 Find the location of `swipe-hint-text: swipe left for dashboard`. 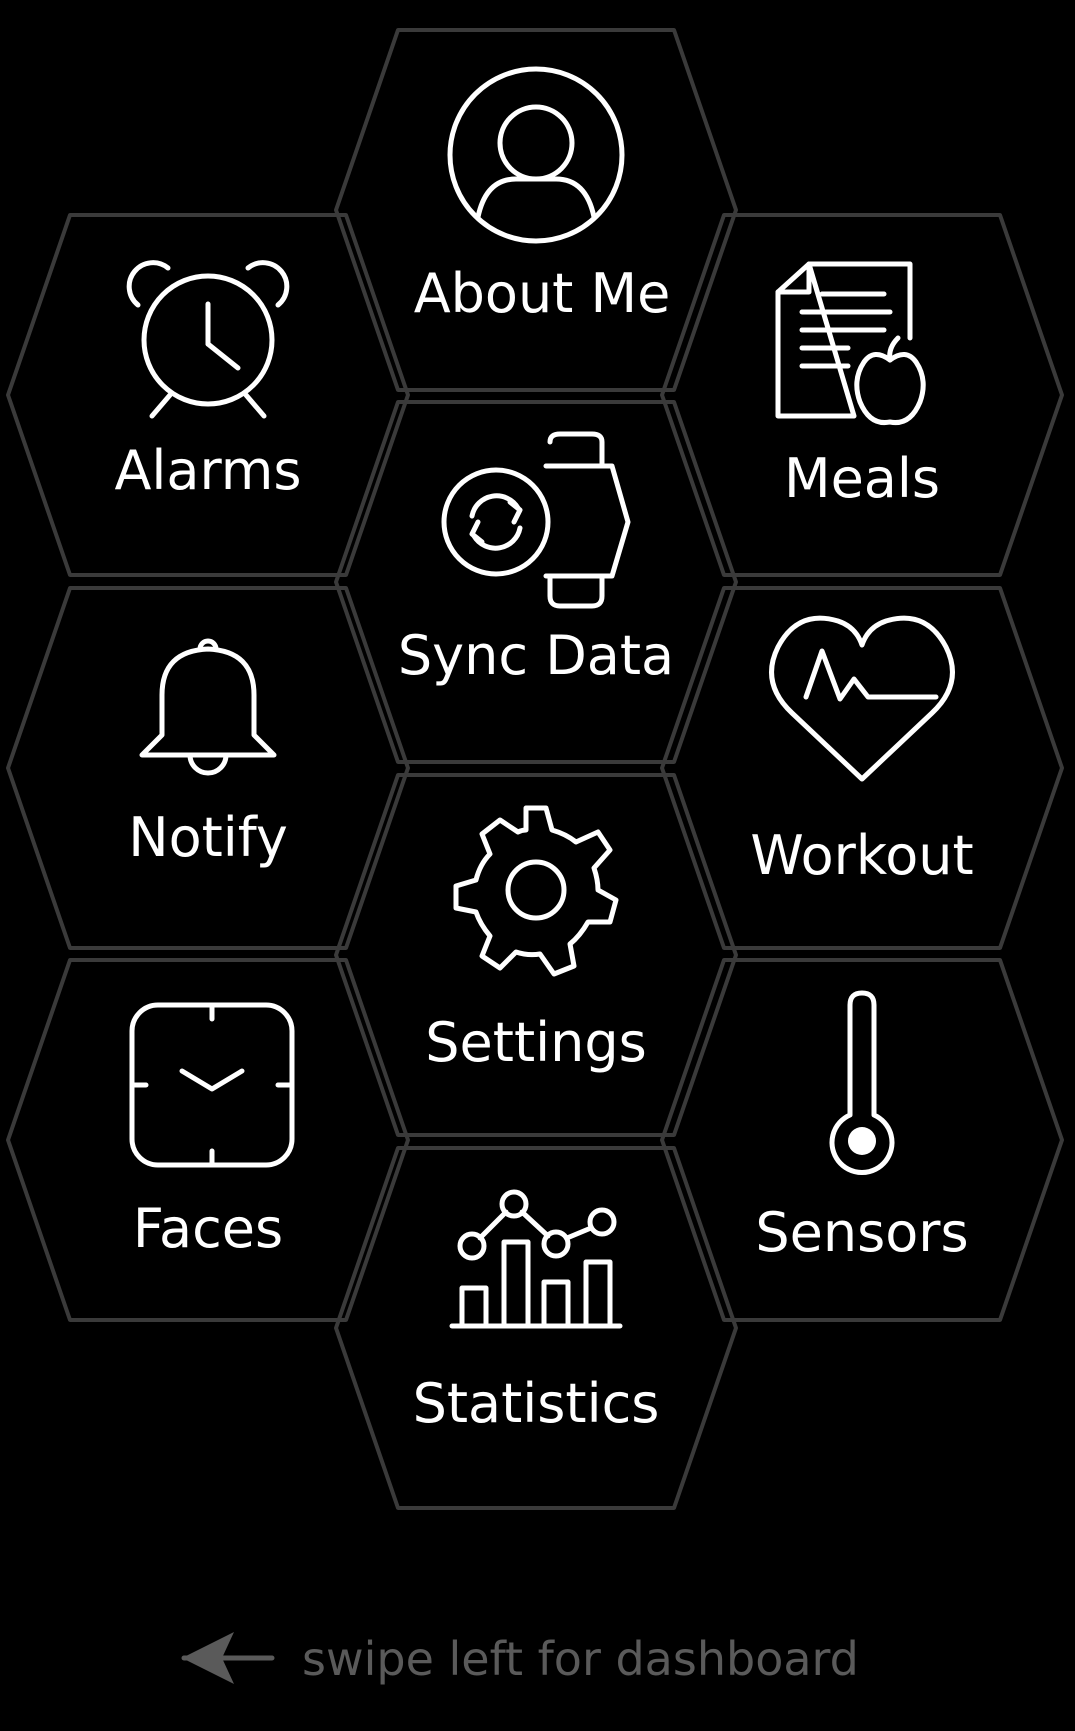

swipe-hint-text: swipe left for dashboard is located at coordinates (580, 1659).